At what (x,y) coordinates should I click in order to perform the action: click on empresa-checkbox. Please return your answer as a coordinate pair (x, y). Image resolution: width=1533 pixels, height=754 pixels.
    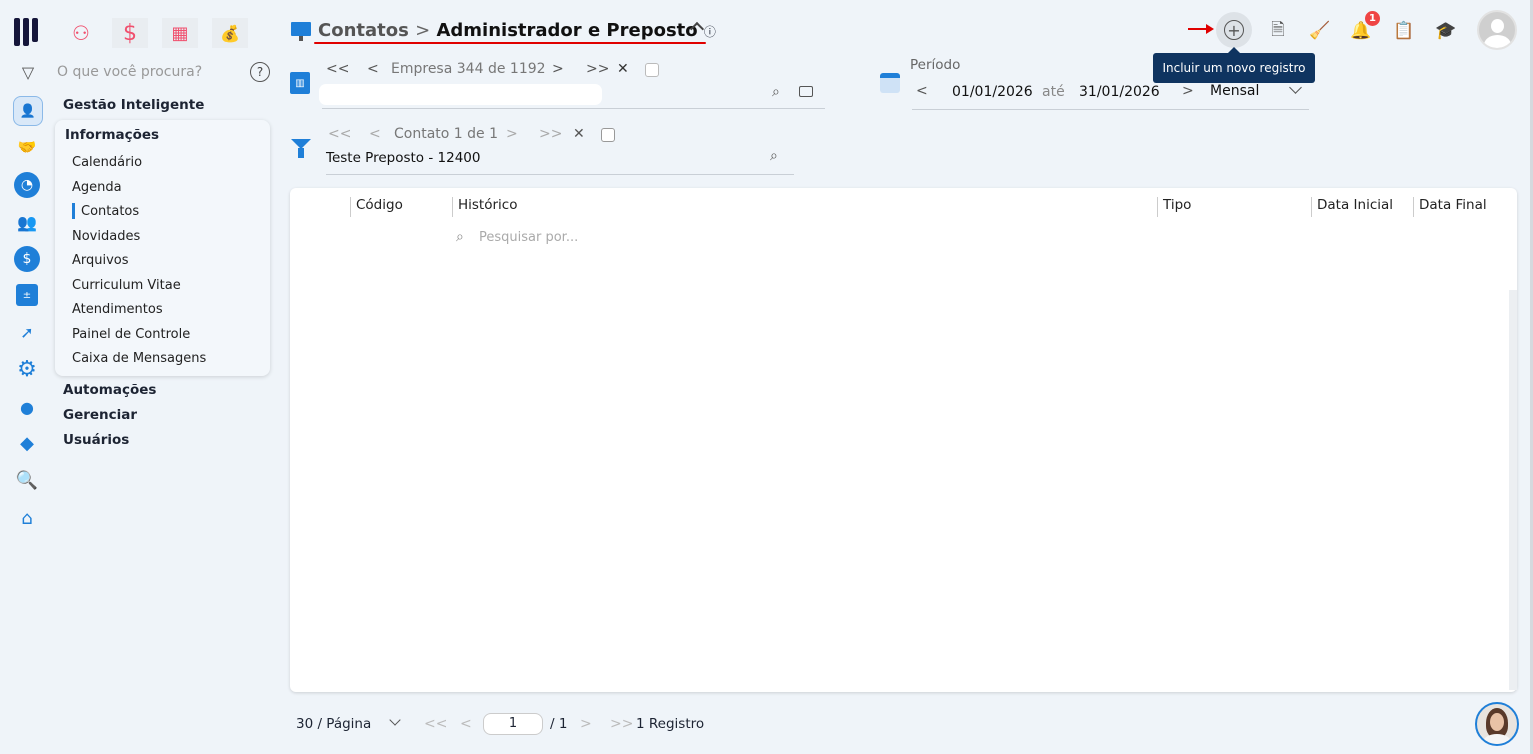
    Looking at the image, I should click on (652, 70).